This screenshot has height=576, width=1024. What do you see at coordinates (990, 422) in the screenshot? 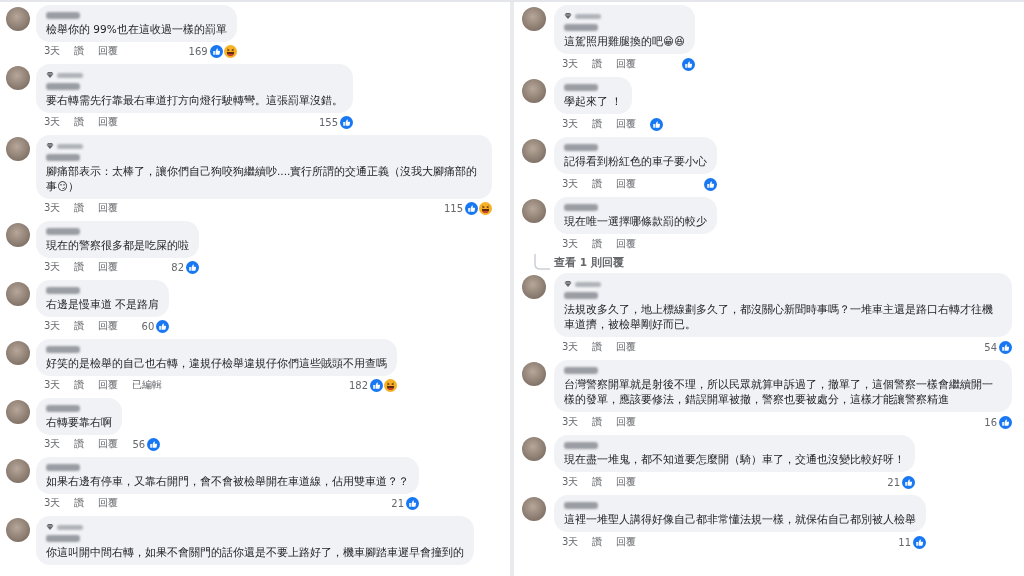
I see `reaction-count: 16` at bounding box center [990, 422].